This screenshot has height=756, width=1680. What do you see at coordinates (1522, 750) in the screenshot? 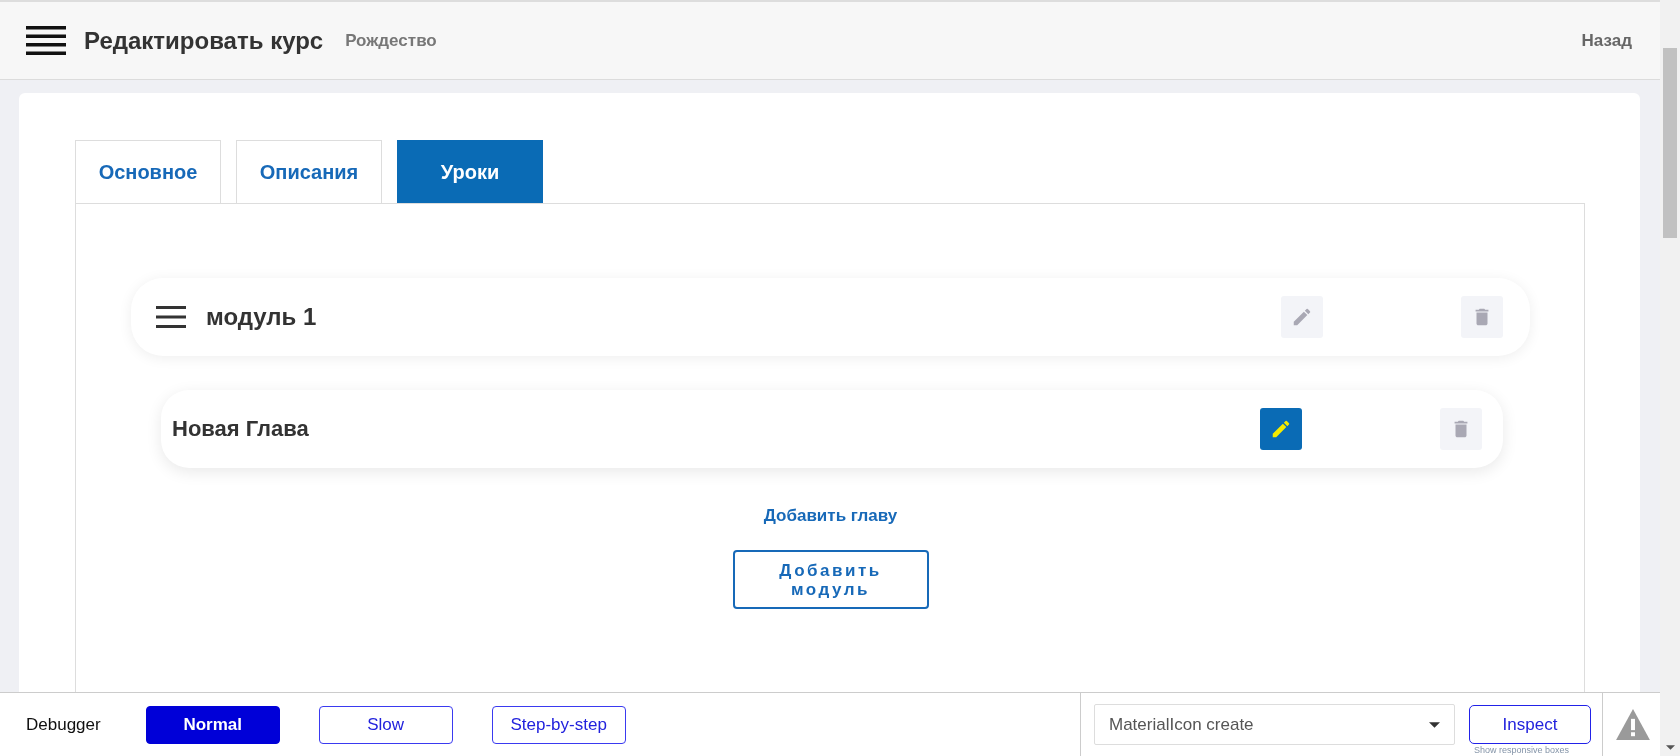
I see `hint-text: Show responsive boxes` at bounding box center [1522, 750].